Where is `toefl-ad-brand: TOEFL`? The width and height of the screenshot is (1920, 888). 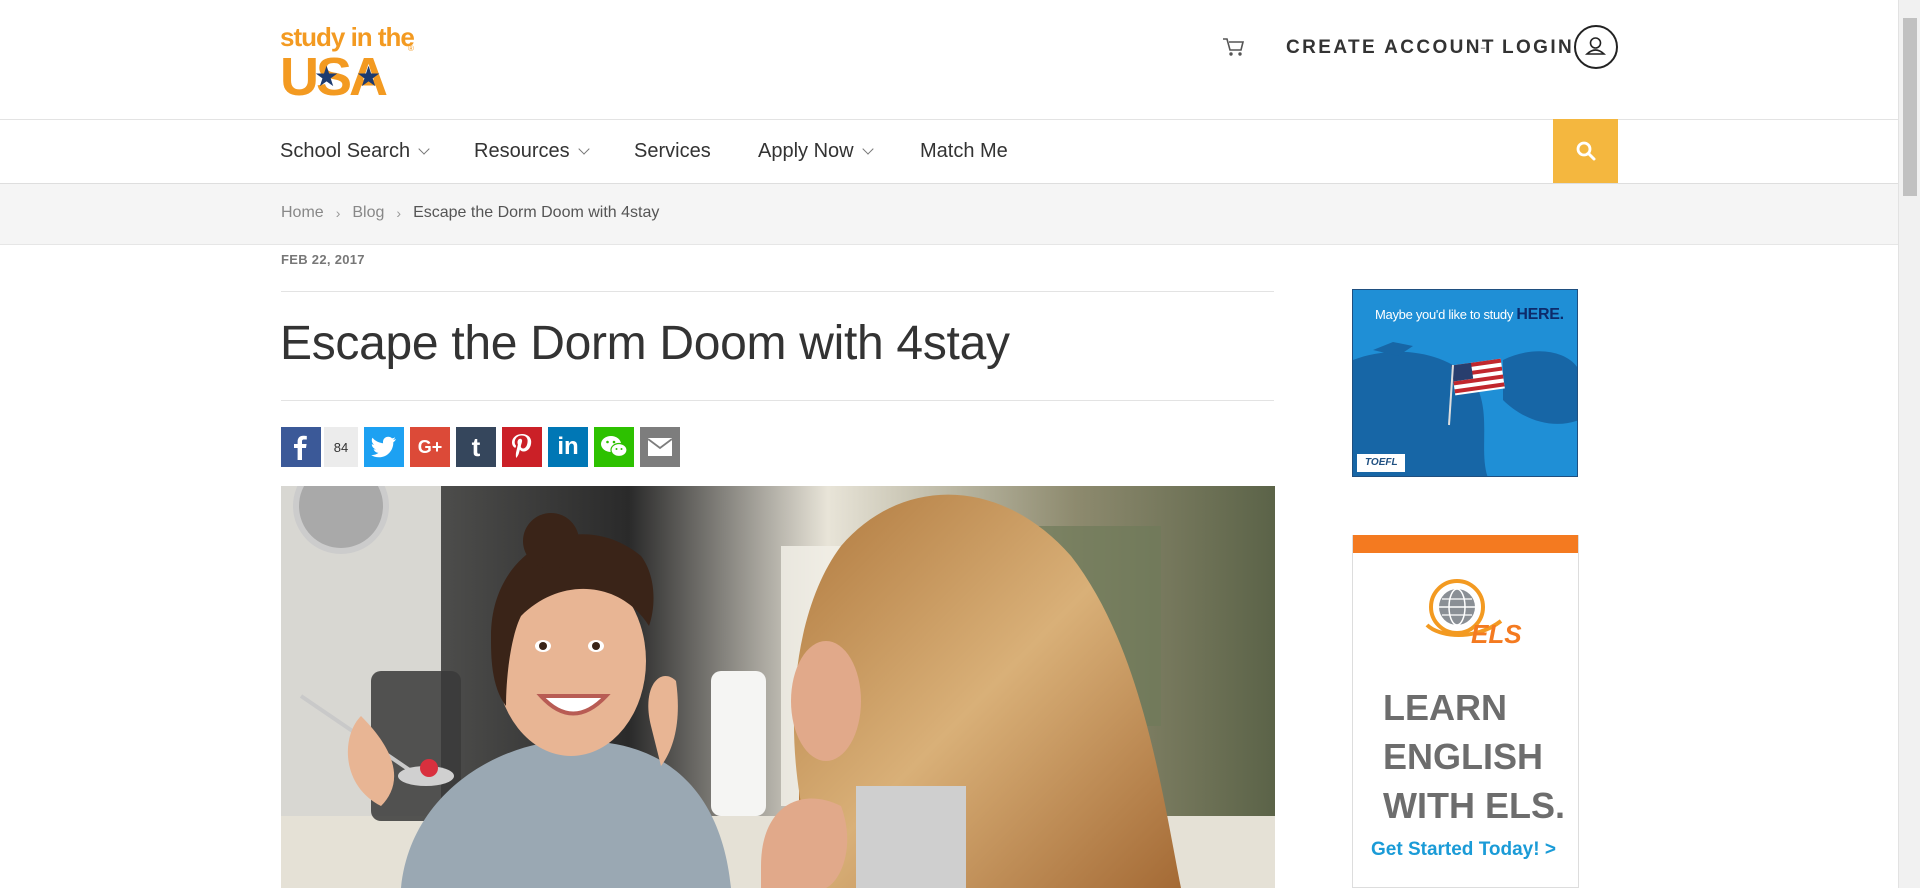
toefl-ad-brand: TOEFL is located at coordinates (1381, 462).